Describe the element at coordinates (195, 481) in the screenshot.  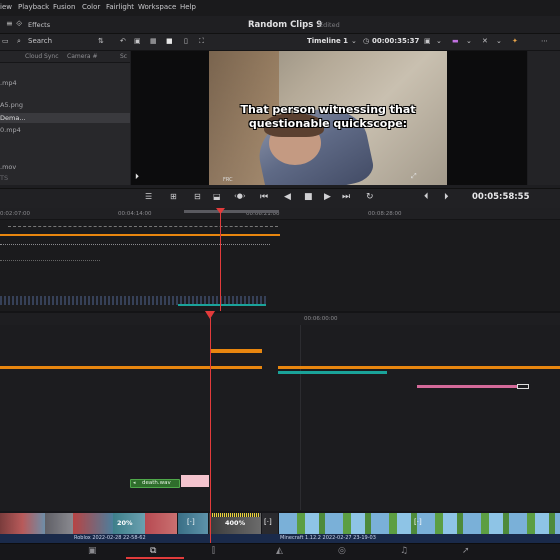
I see `pink-audio-clip` at that location.